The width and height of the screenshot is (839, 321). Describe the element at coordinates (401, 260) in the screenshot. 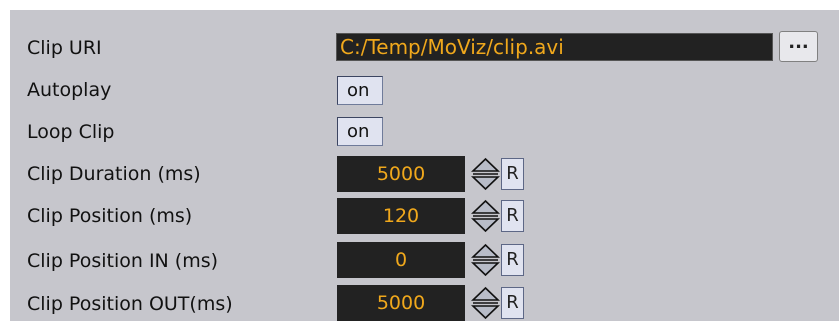

I see `clip-position-in-field: 0` at that location.